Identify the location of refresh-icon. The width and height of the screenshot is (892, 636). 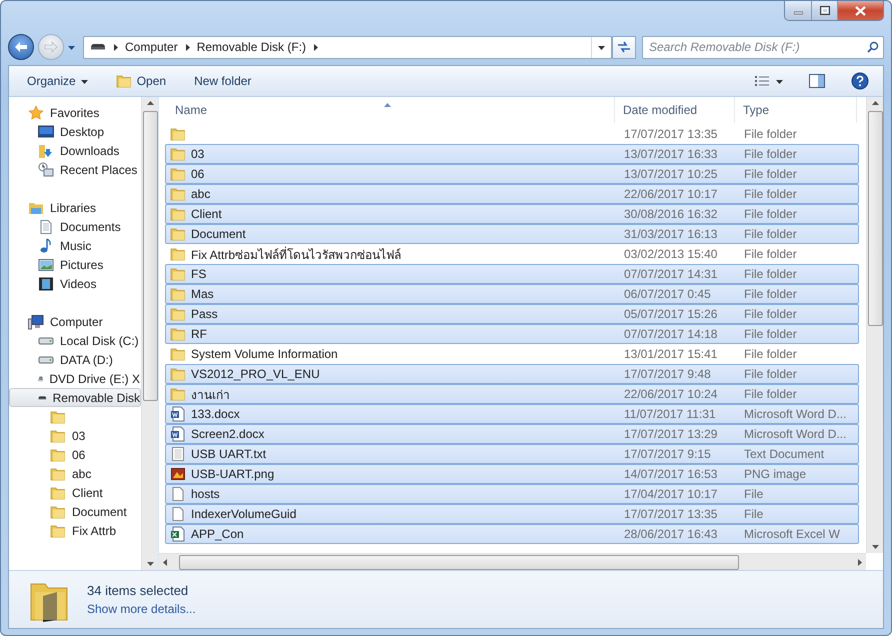
(624, 47).